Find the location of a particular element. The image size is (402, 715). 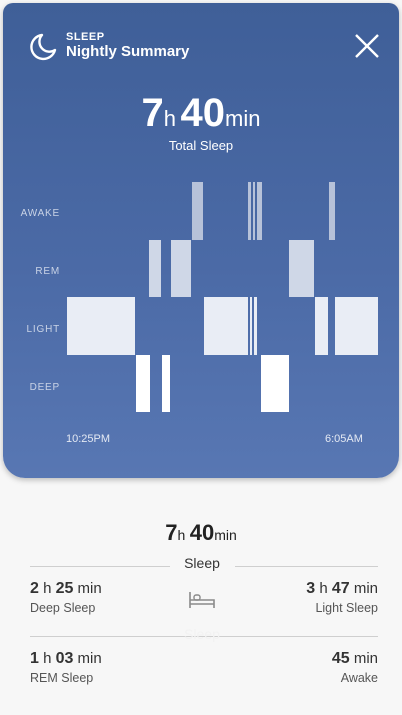

total-min-unit: min is located at coordinates (243, 118).